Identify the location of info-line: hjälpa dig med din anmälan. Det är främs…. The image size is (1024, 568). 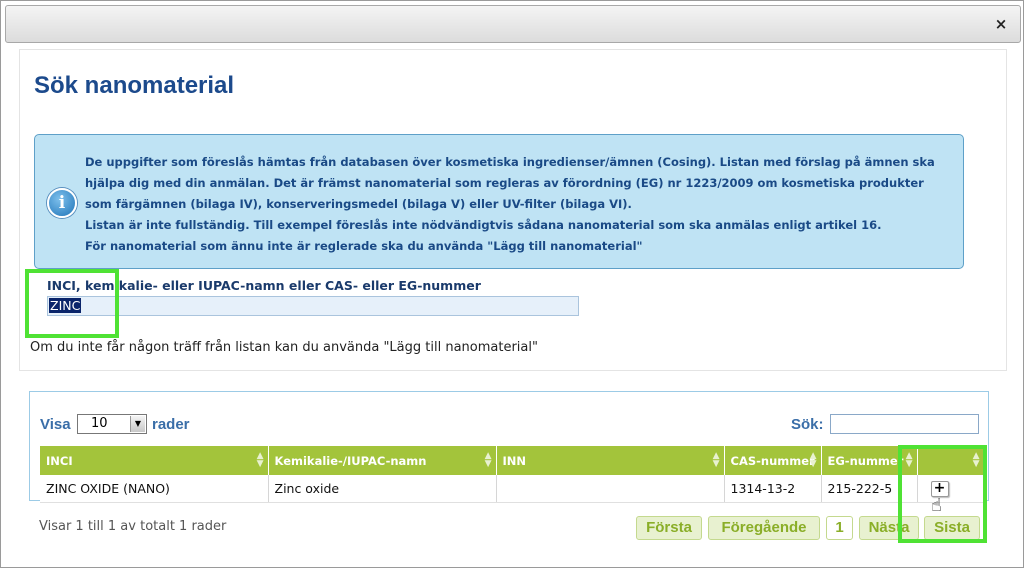
(504, 183).